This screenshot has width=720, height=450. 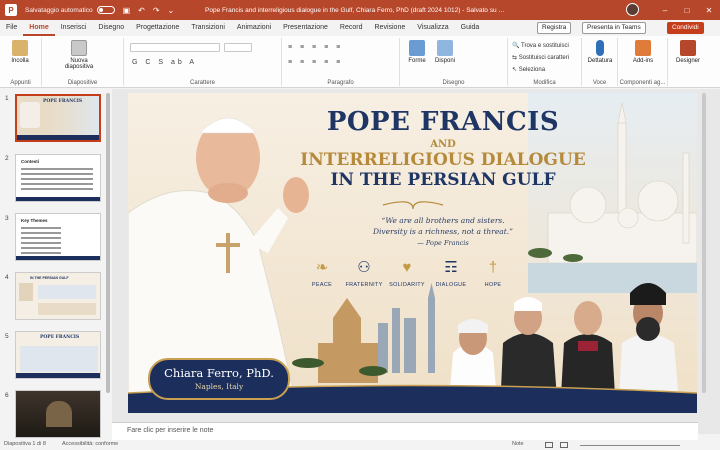 What do you see at coordinates (219, 386) in the screenshot?
I see `author-location: Naples, Italy` at bounding box center [219, 386].